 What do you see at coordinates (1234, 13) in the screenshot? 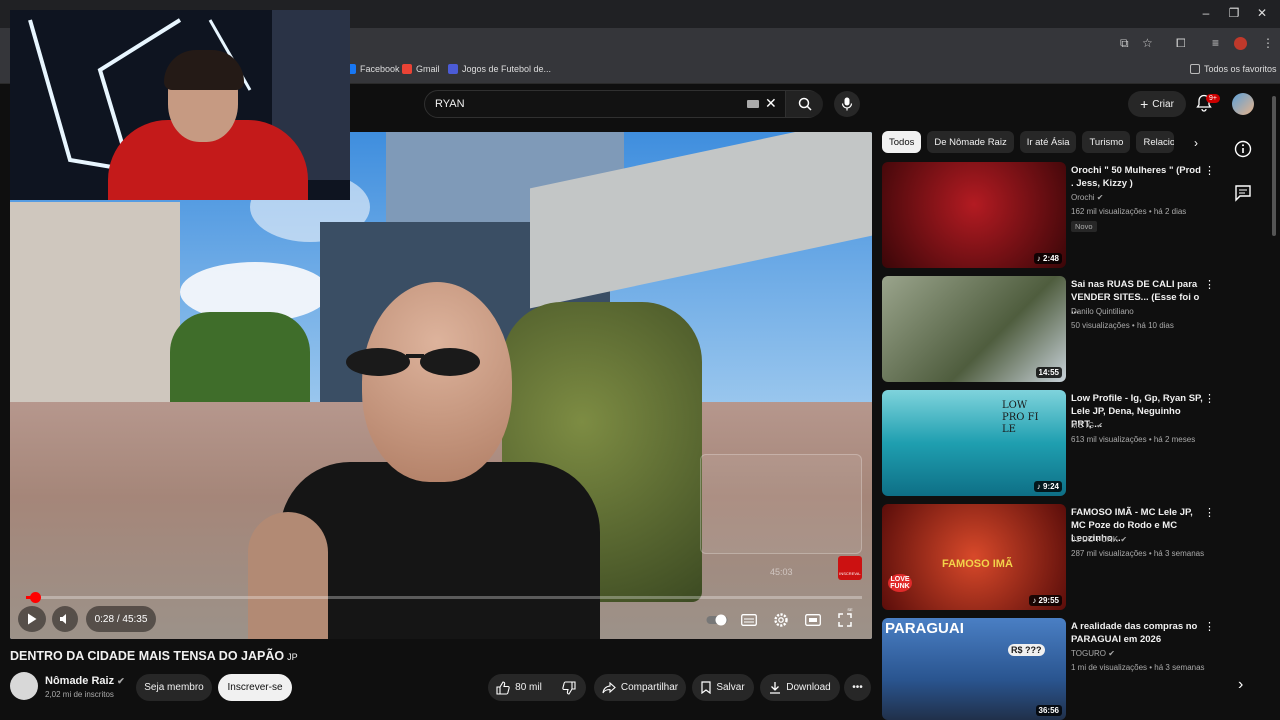
I see `maximize-button: ❐` at bounding box center [1234, 13].